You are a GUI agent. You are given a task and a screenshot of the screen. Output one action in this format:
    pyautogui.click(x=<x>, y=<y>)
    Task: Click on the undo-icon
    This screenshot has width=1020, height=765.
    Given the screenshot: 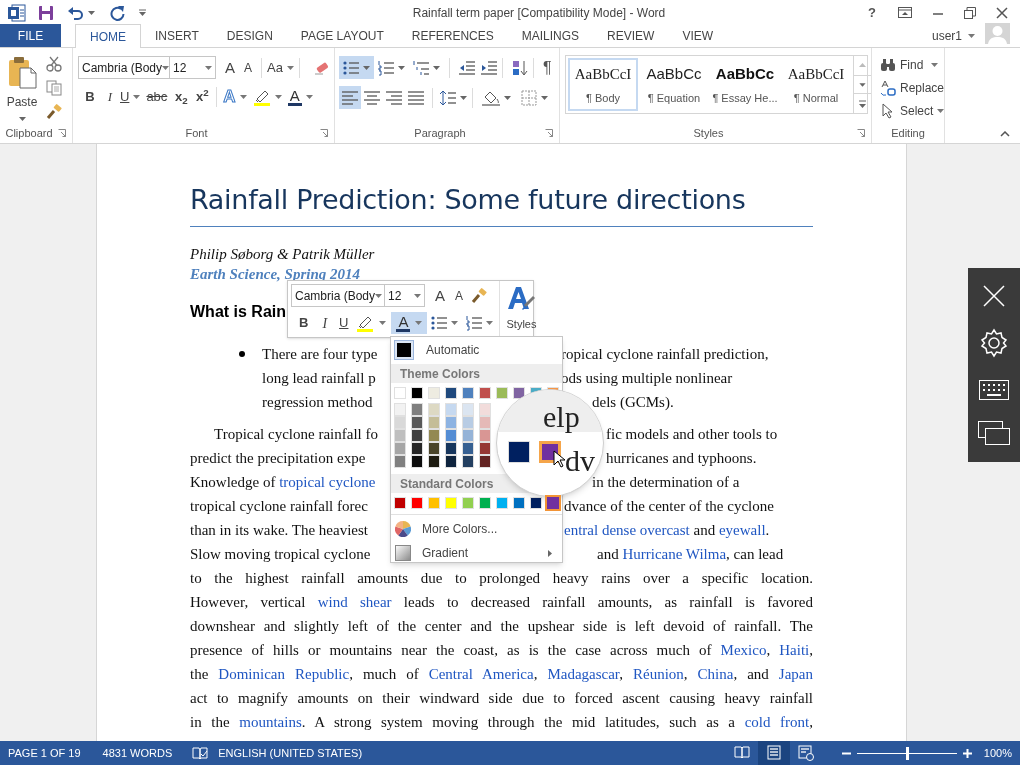 What is the action you would take?
    pyautogui.click(x=76, y=12)
    